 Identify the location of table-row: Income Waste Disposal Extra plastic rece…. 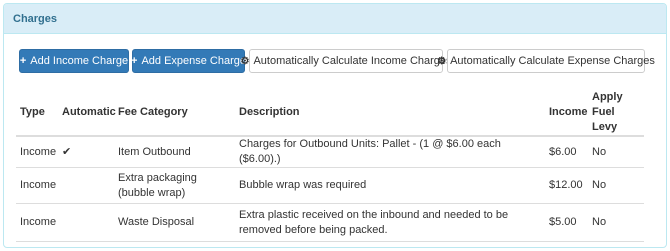
(330, 222).